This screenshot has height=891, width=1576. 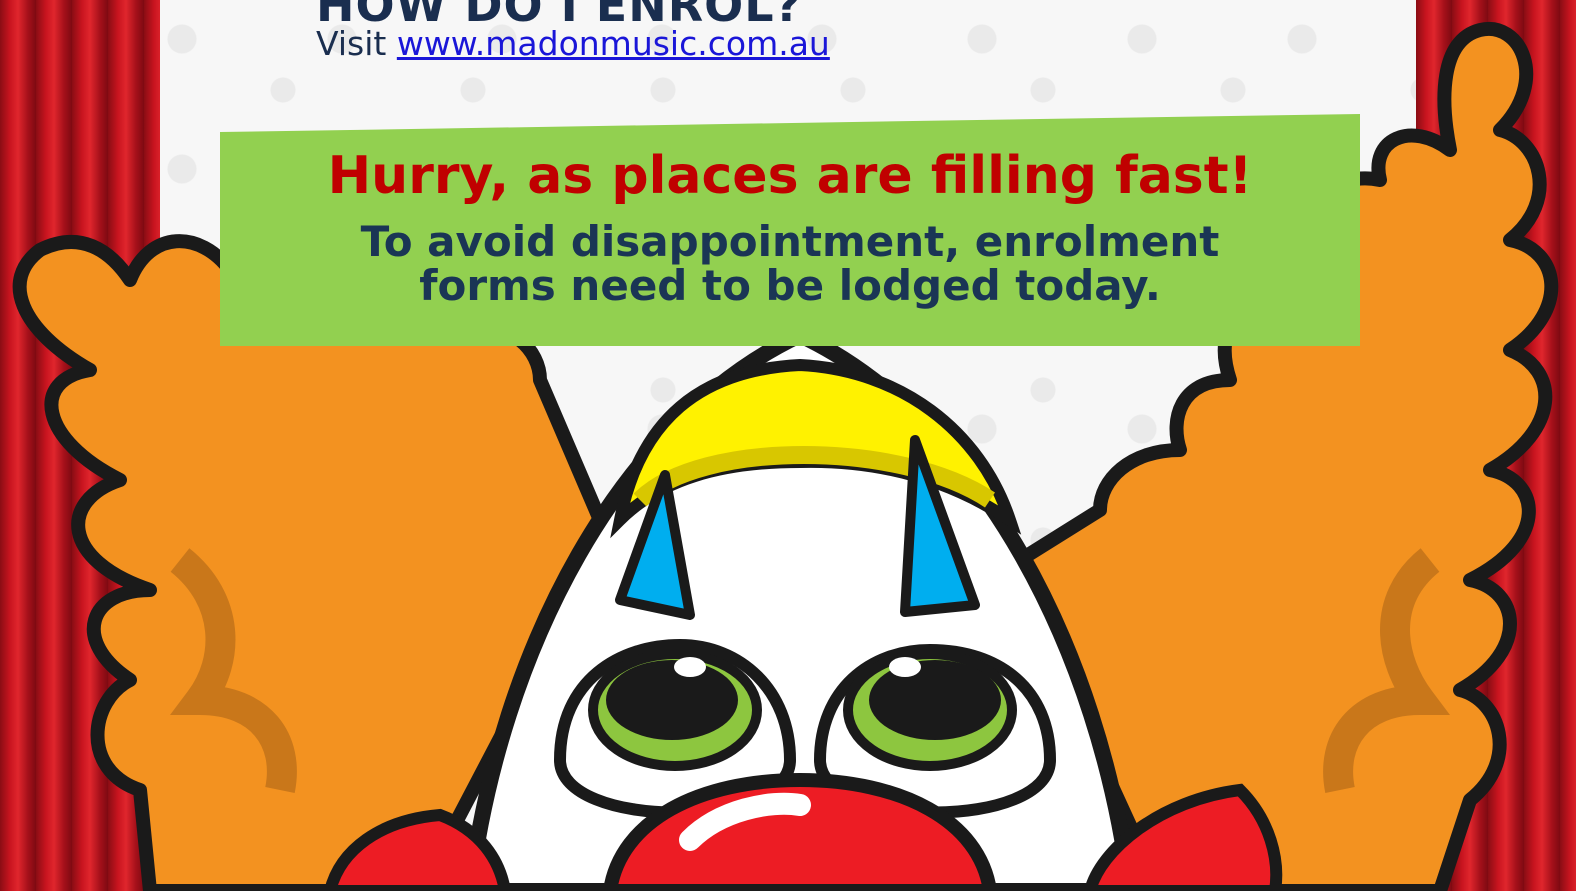 I want to click on notice-title: Hurry, as places are filling fast!, so click(x=790, y=176).